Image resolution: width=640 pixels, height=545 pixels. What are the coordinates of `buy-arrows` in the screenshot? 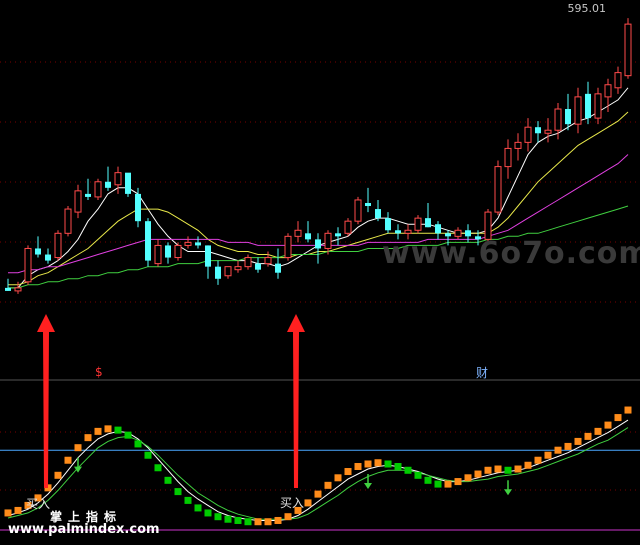 It's located at (171, 401).